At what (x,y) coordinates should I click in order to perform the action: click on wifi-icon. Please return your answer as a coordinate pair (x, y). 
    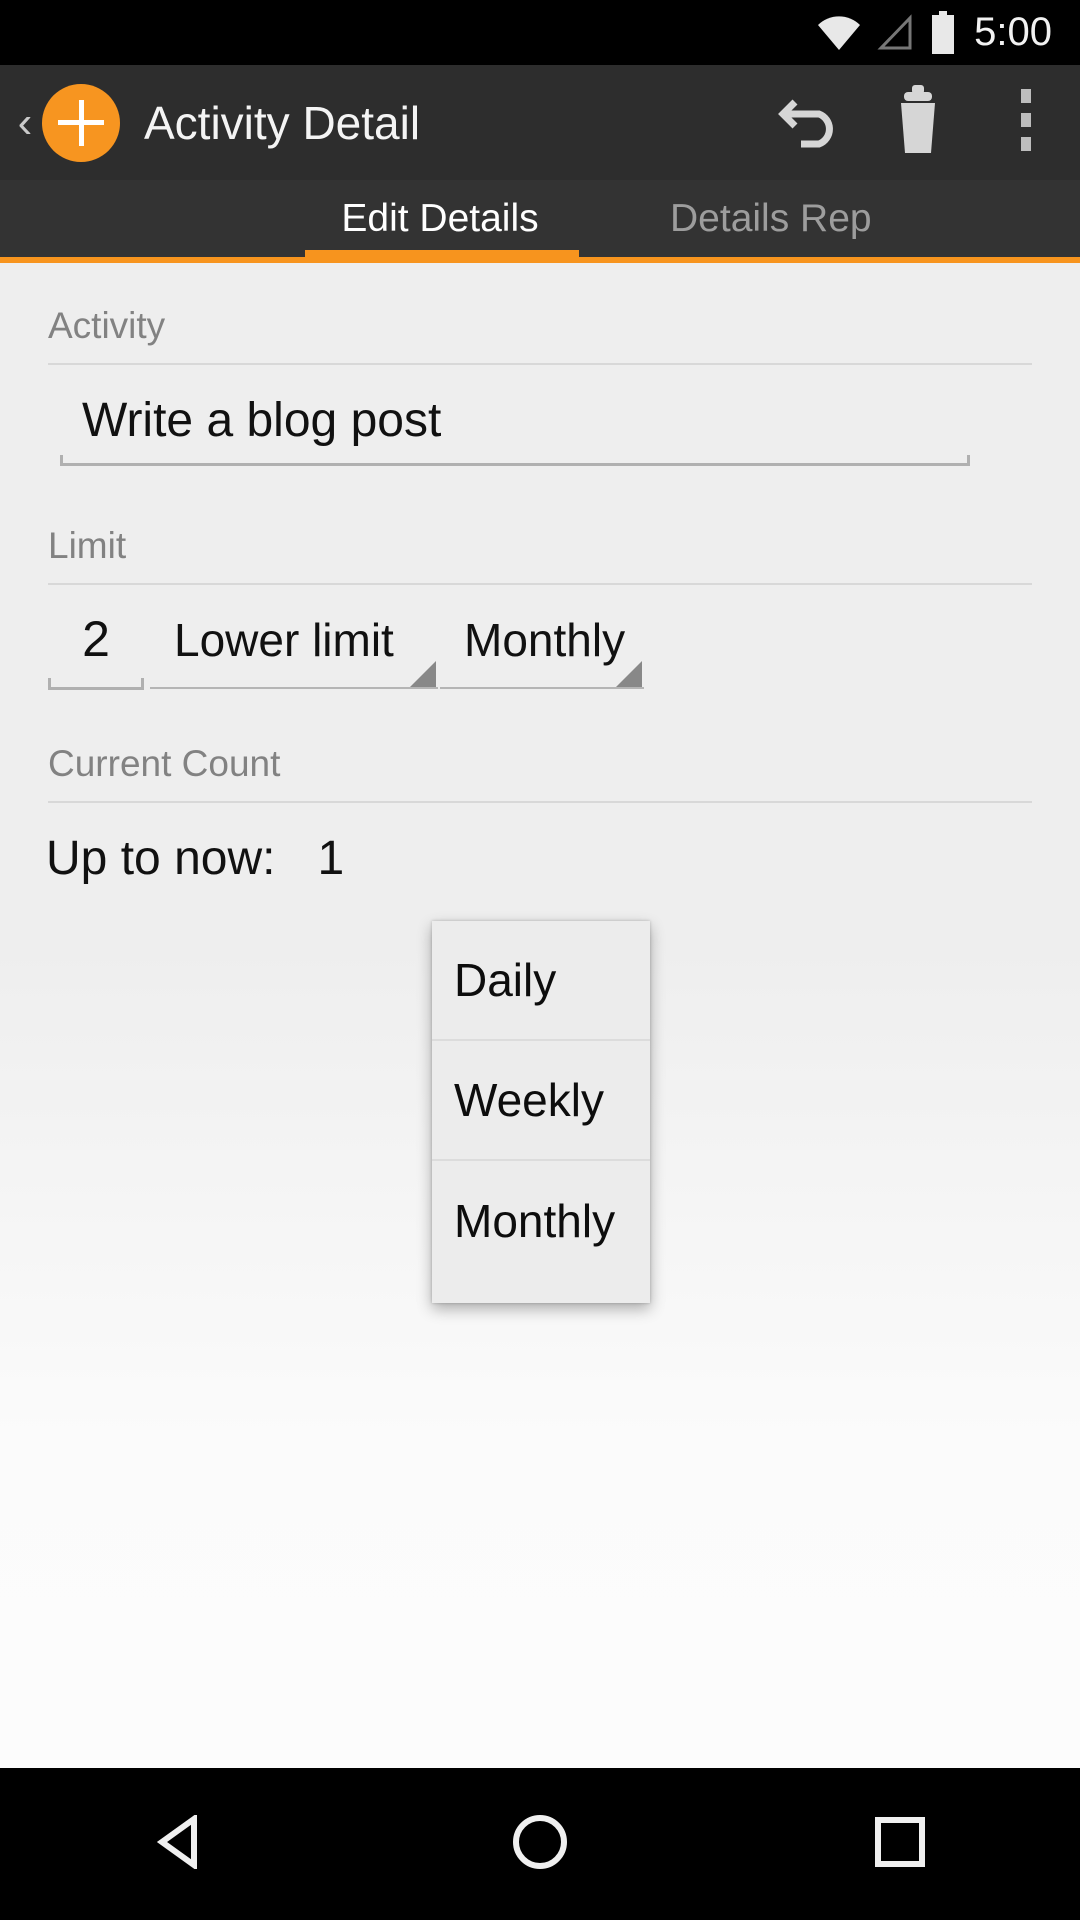
    Looking at the image, I should click on (839, 33).